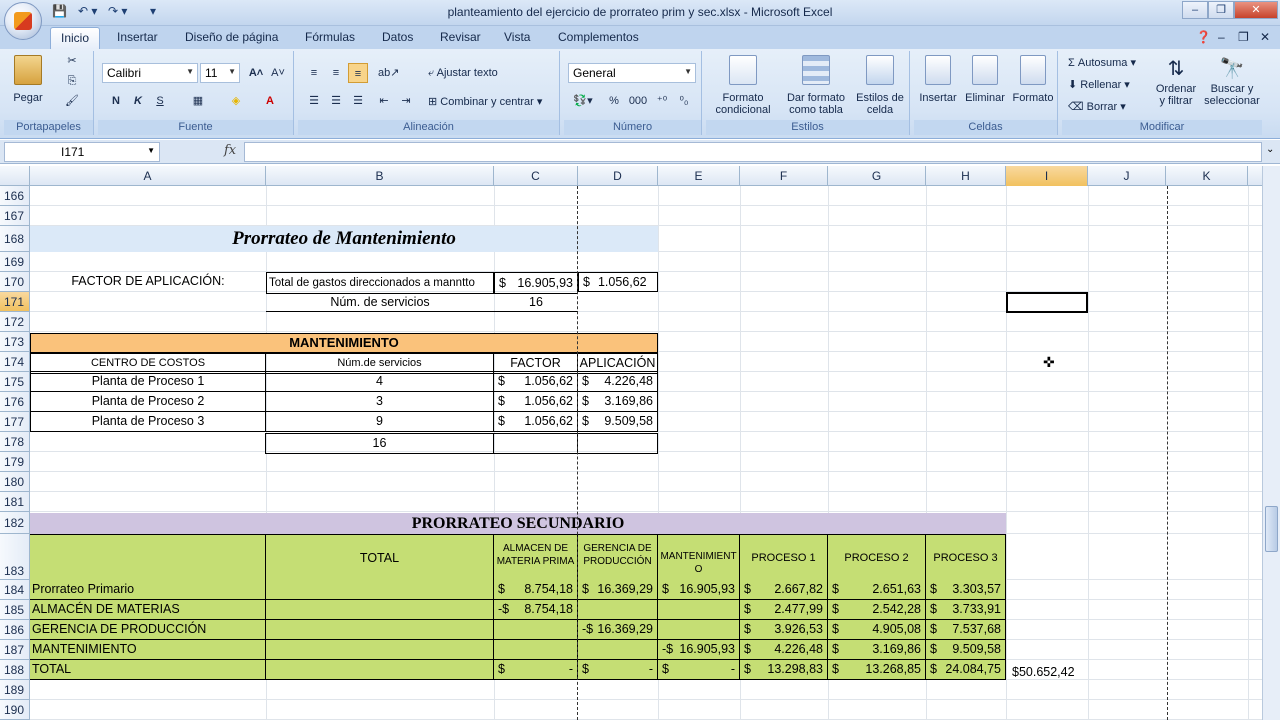 This screenshot has height=720, width=1280. What do you see at coordinates (160, 101) in the screenshot?
I see `underline-icon: S` at bounding box center [160, 101].